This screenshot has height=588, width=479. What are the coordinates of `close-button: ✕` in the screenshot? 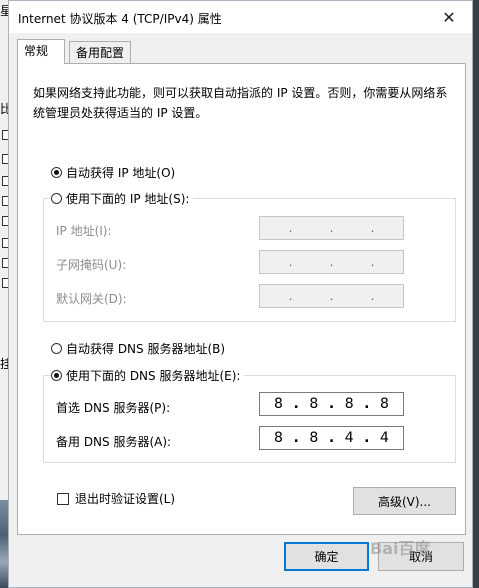 It's located at (449, 17).